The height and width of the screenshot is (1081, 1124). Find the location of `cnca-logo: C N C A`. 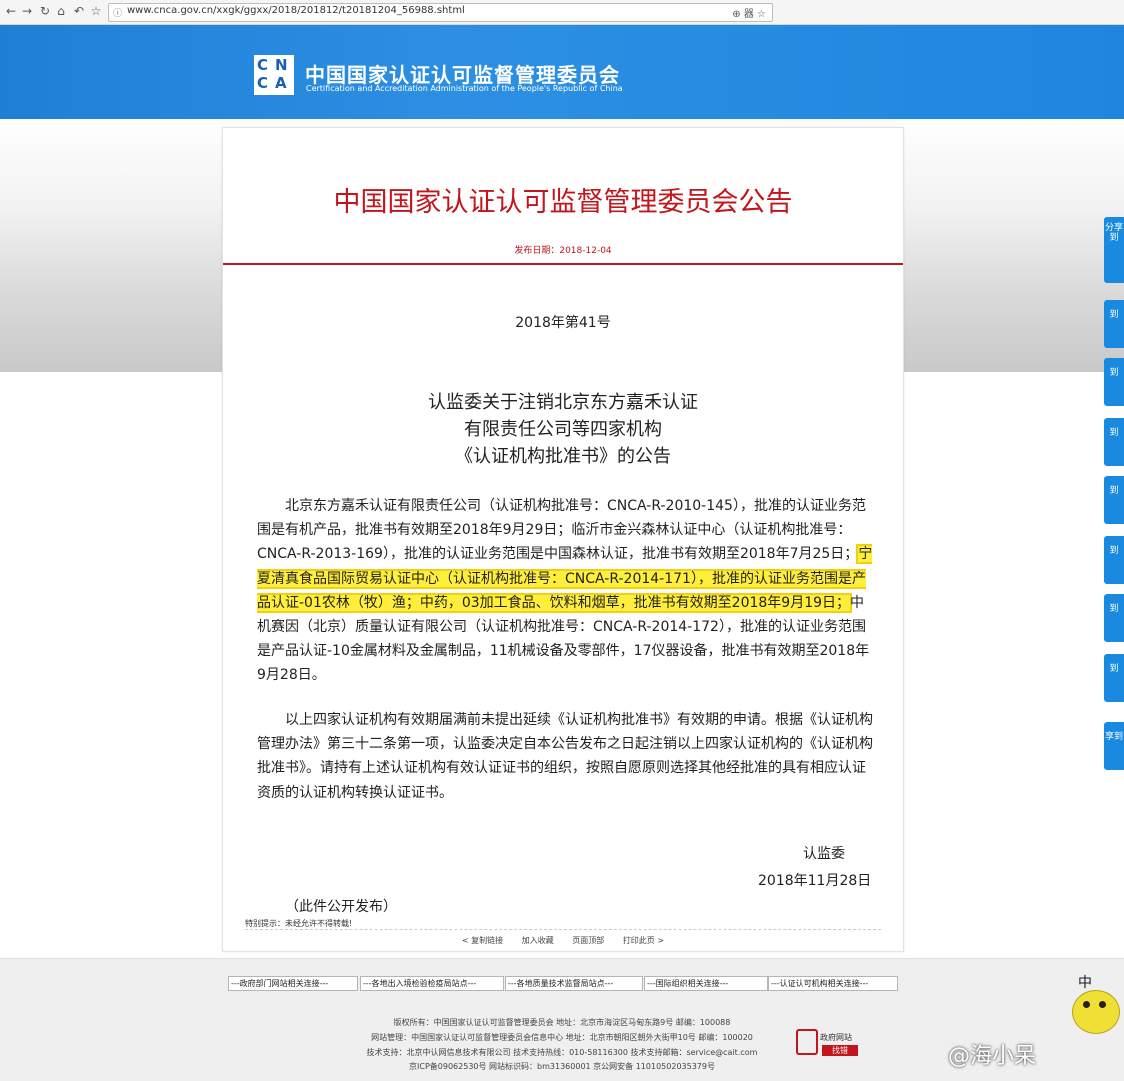

cnca-logo: C N C A is located at coordinates (274, 75).